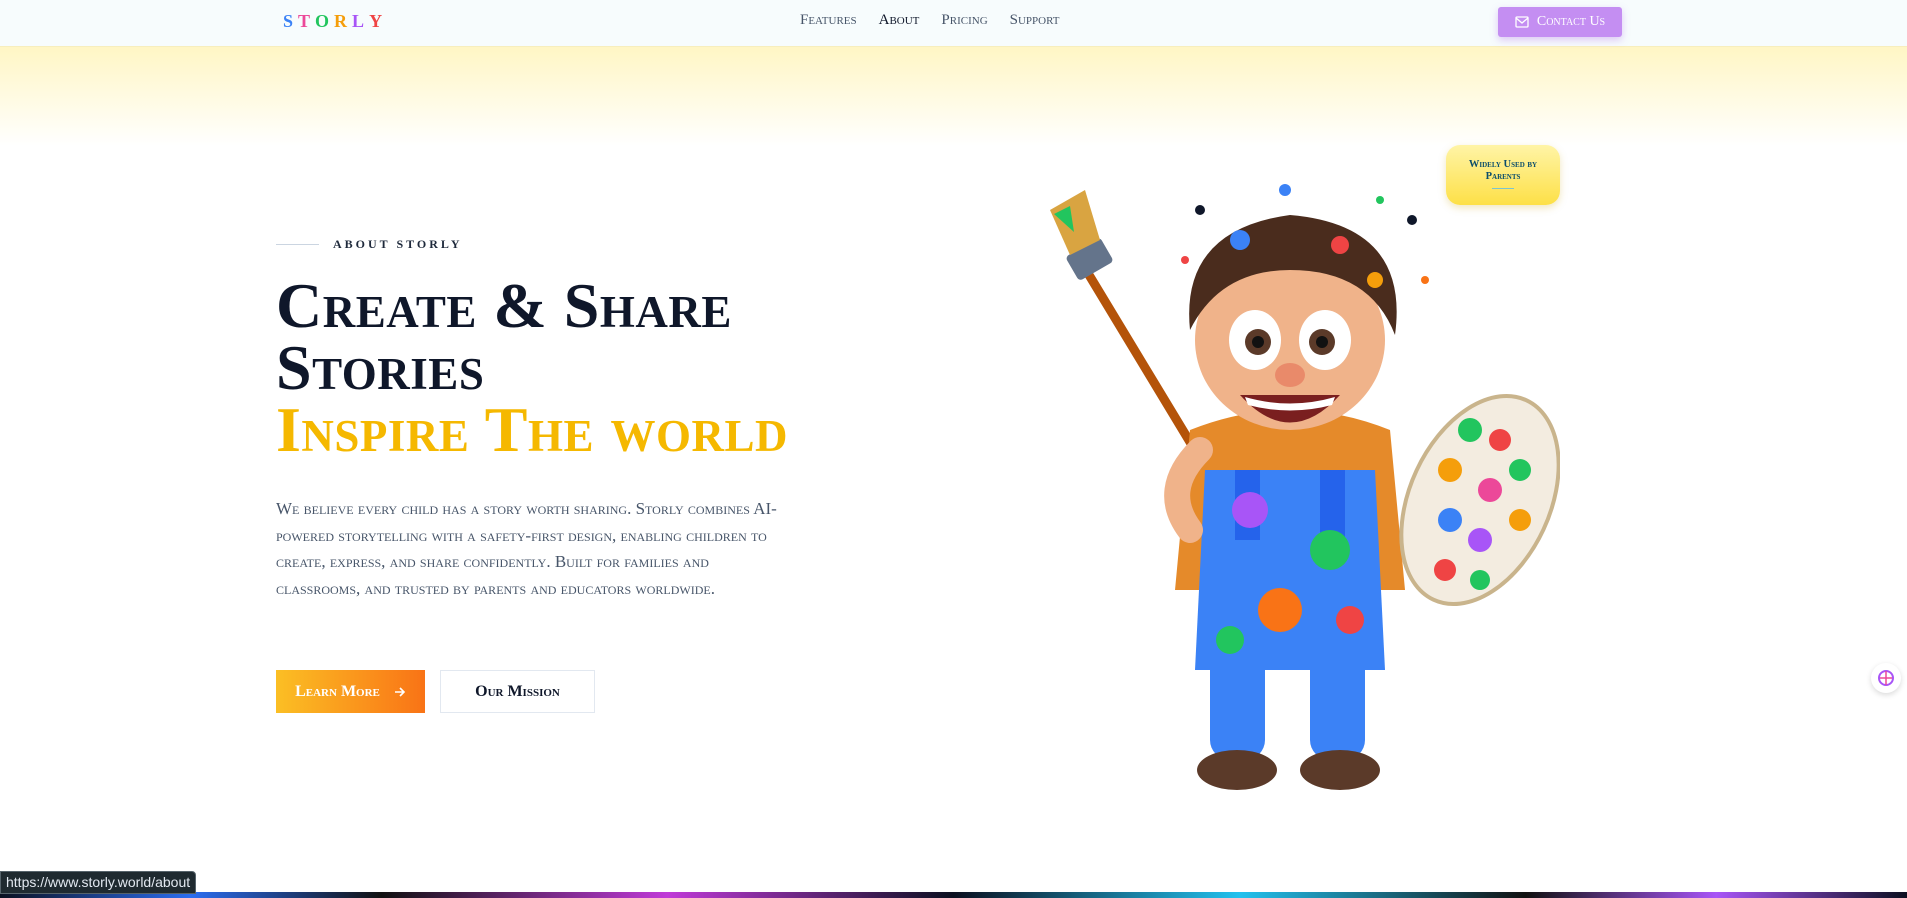  What do you see at coordinates (361, 21) in the screenshot?
I see `logo-letter: L` at bounding box center [361, 21].